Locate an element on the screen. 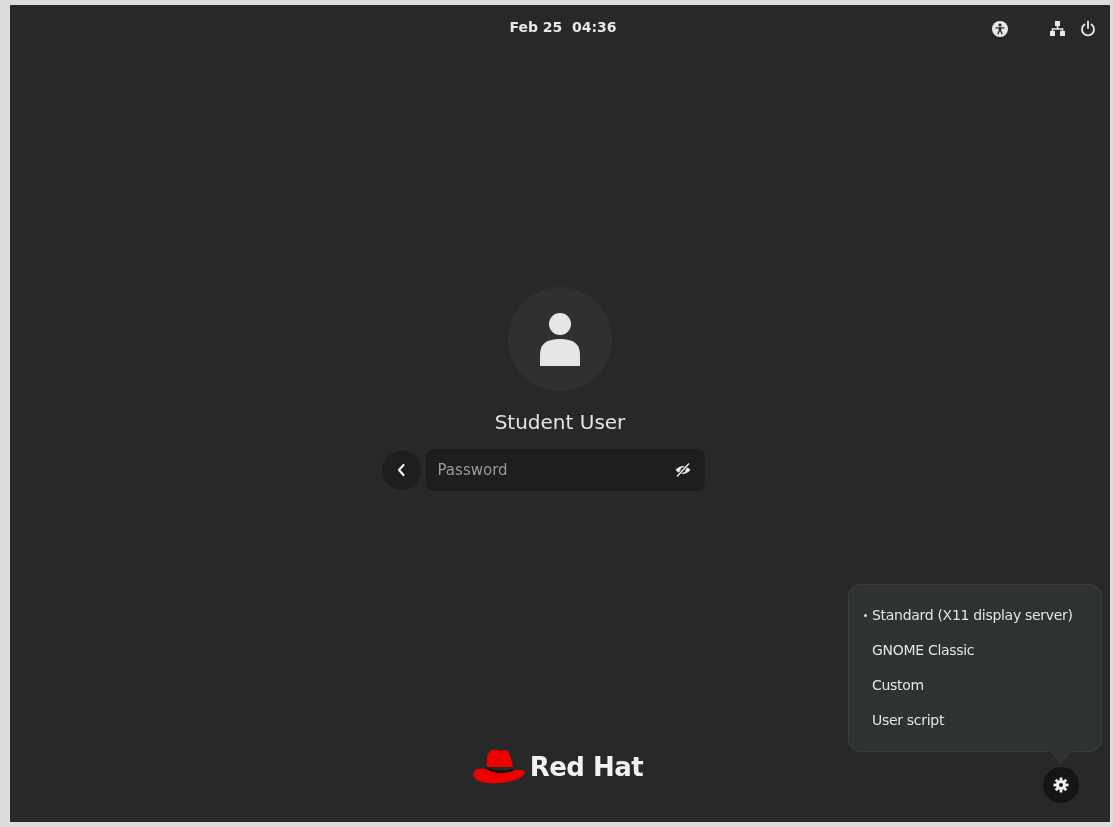  network-icon is located at coordinates (1057, 28).